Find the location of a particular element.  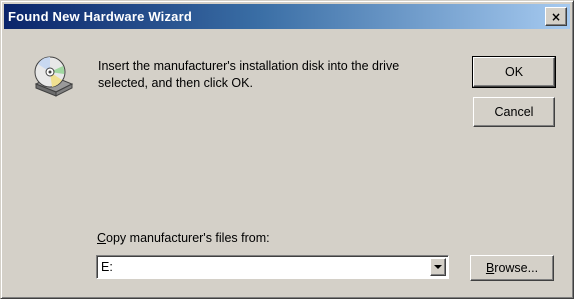

instruction-line-2: selected, and then click OK. is located at coordinates (175, 83).